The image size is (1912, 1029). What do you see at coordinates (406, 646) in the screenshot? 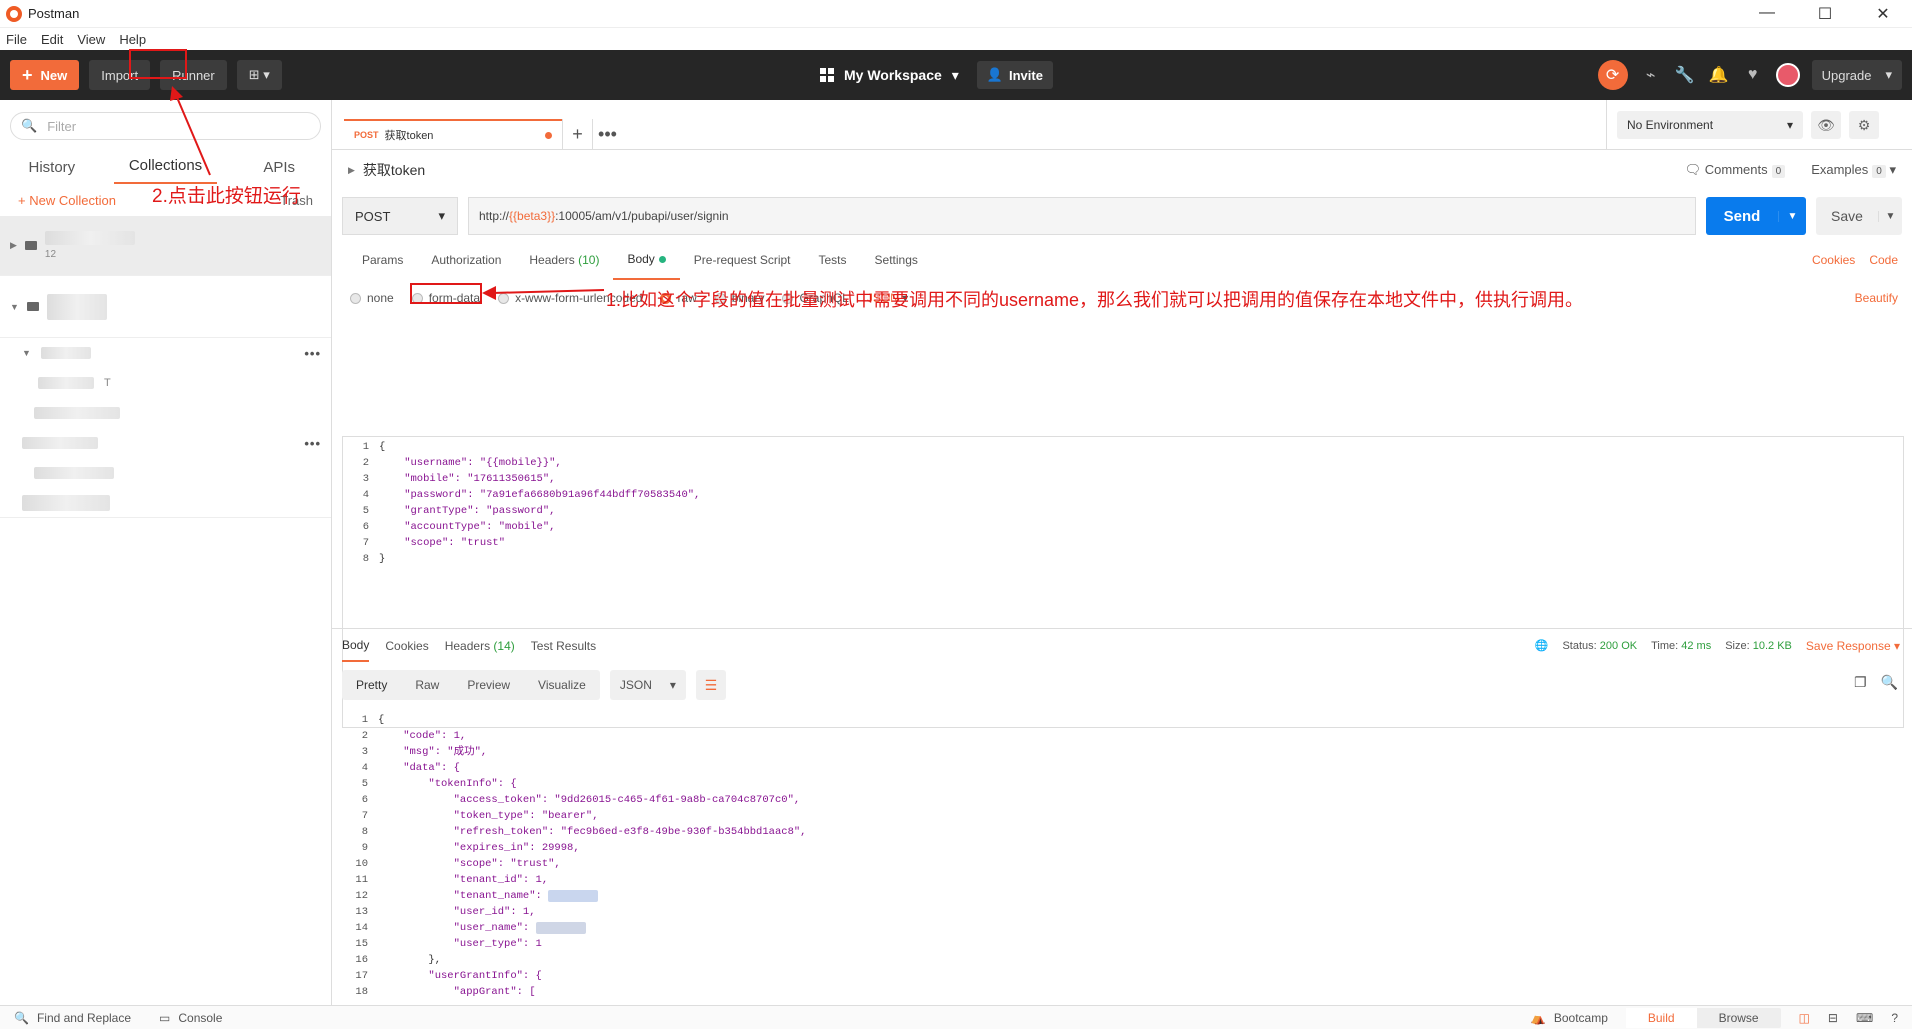
I see `resp-tab-cookies: Cookies` at bounding box center [406, 646].